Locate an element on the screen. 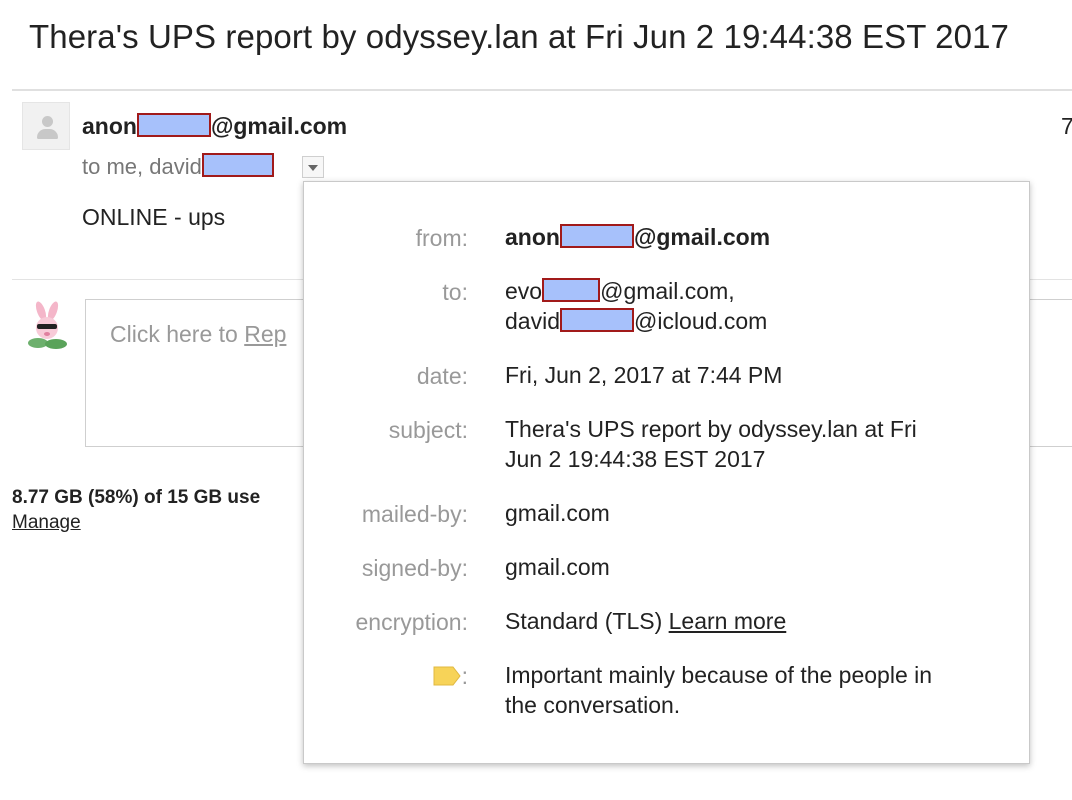  subject-label: subject: is located at coordinates (428, 430).